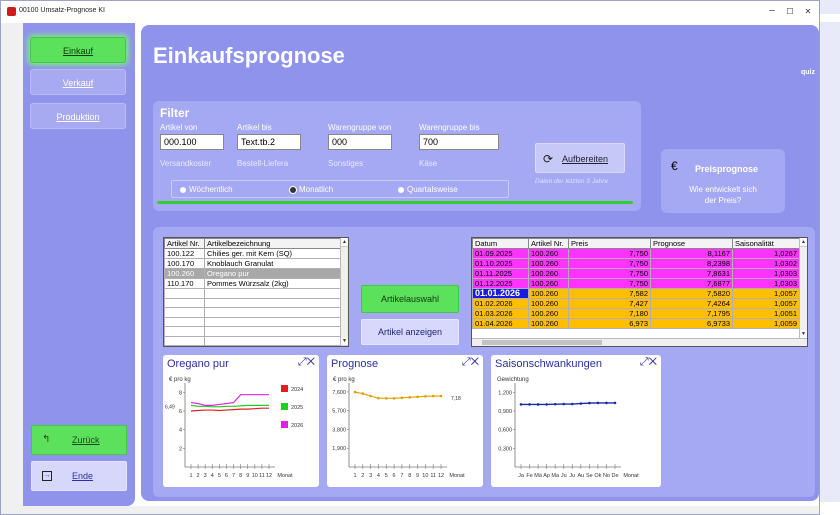 The height and width of the screenshot is (515, 840). Describe the element at coordinates (580, 158) in the screenshot. I see `aufbereiten-button: ⟳ Aufbereiten` at that location.